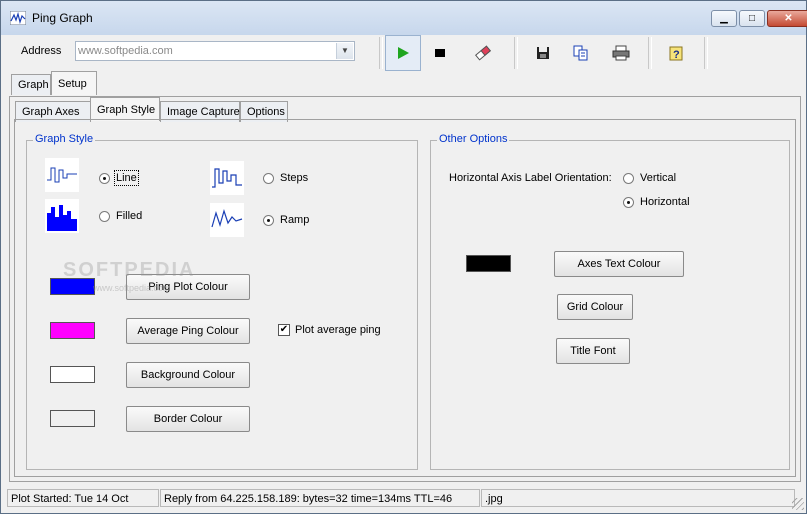 The image size is (807, 514). I want to click on minimize-icon: ▁, so click(724, 18).